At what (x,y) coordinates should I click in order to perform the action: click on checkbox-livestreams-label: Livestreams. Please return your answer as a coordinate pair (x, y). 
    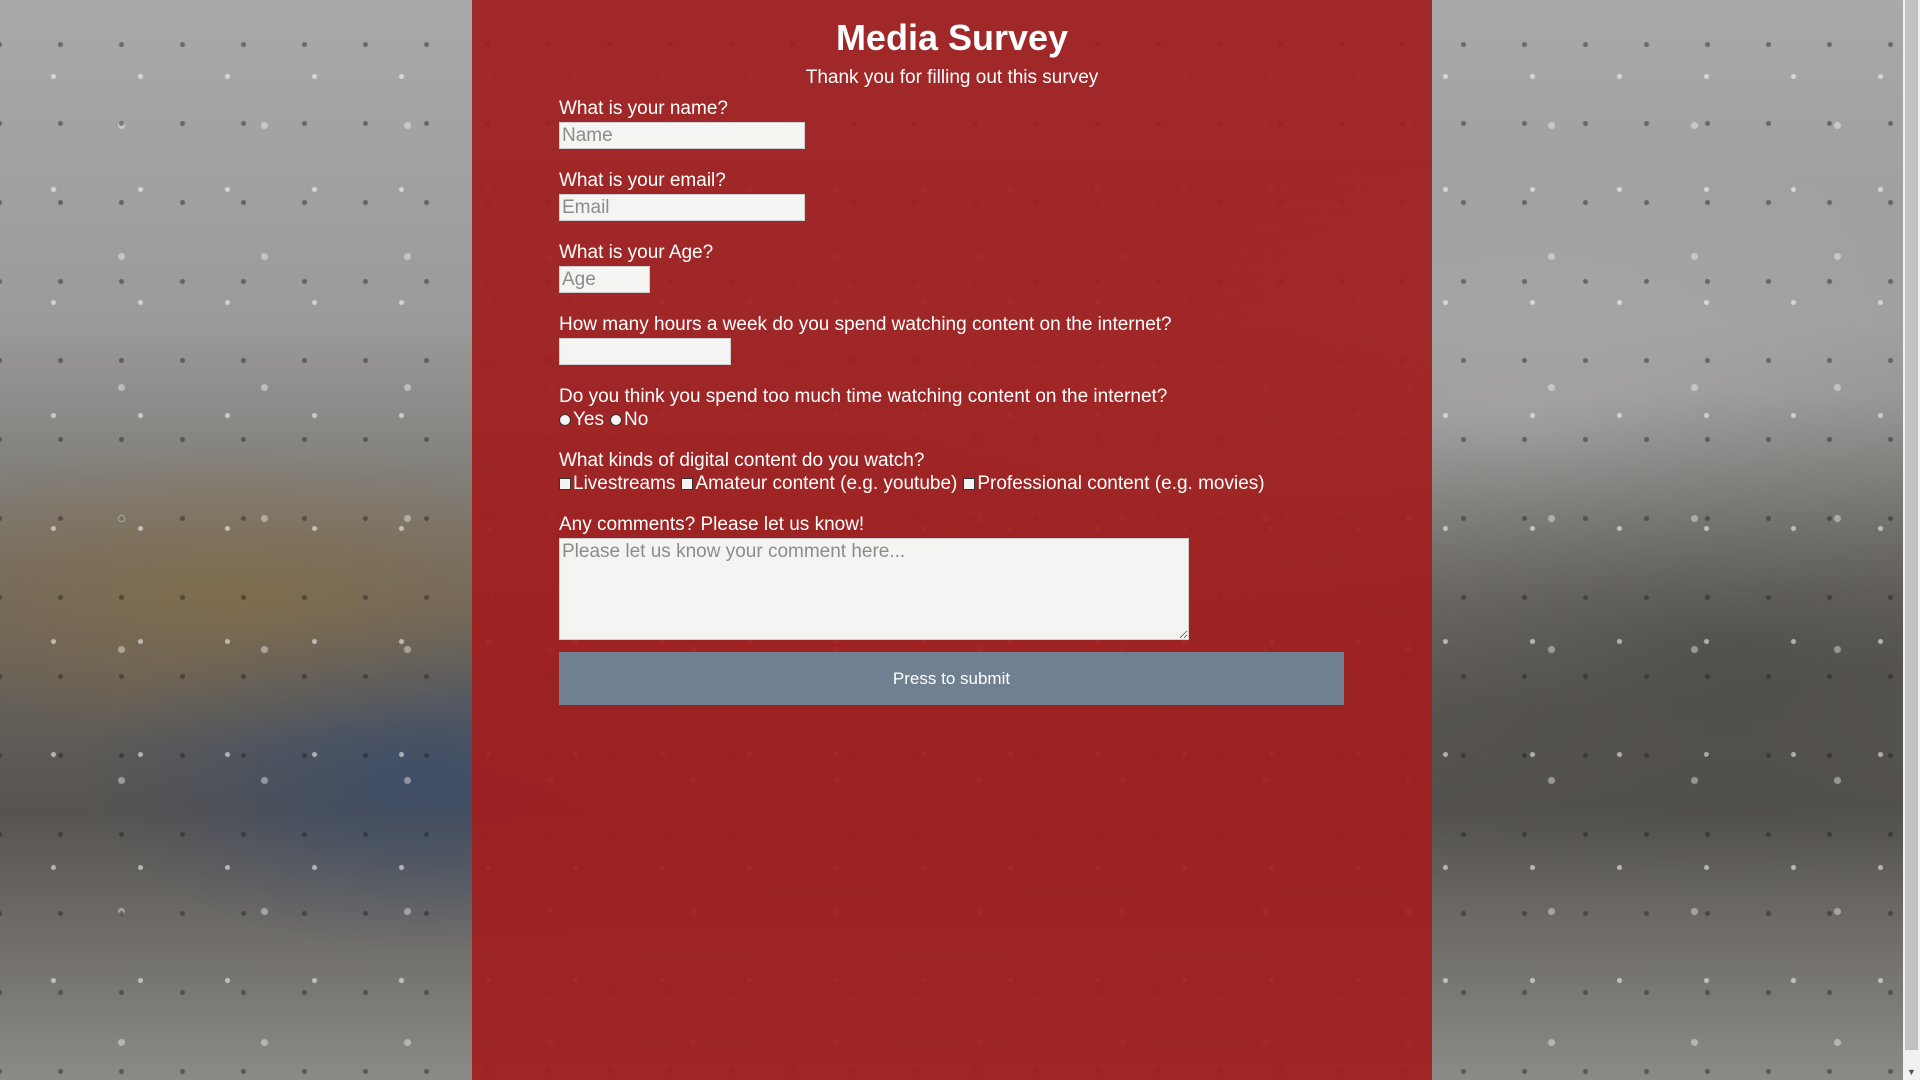
    Looking at the image, I should click on (624, 484).